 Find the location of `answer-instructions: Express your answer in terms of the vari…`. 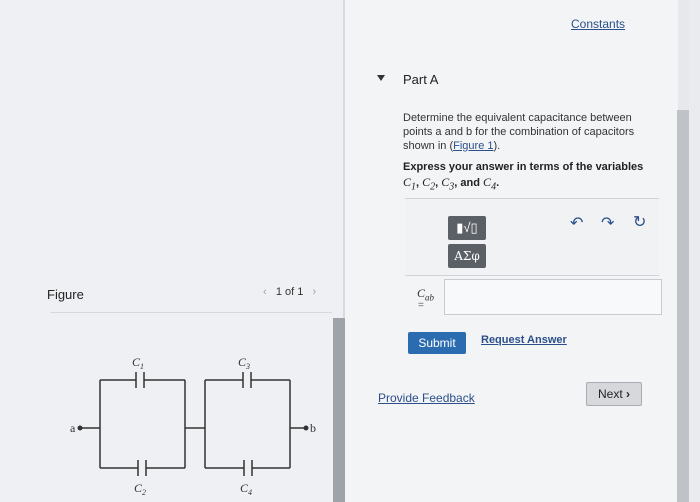

answer-instructions: Express your answer in terms of the vari… is located at coordinates (523, 177).